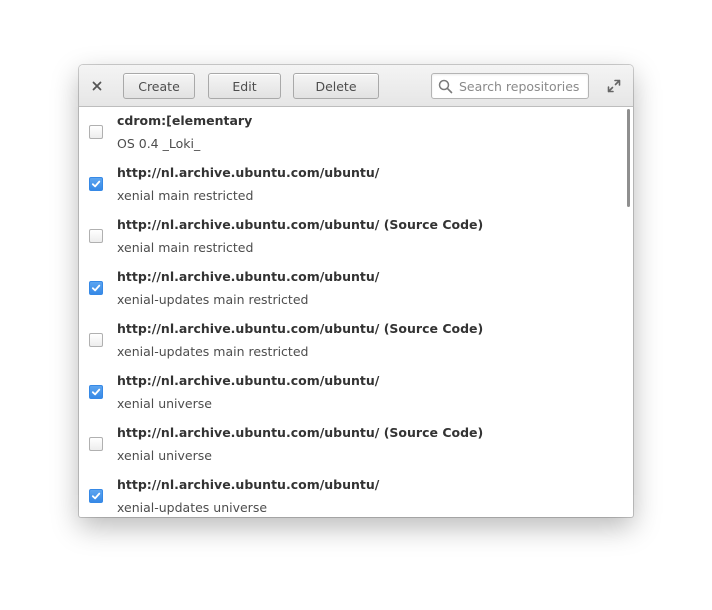 The width and height of the screenshot is (712, 610). Describe the element at coordinates (628, 158) in the screenshot. I see `scrollbar` at that location.